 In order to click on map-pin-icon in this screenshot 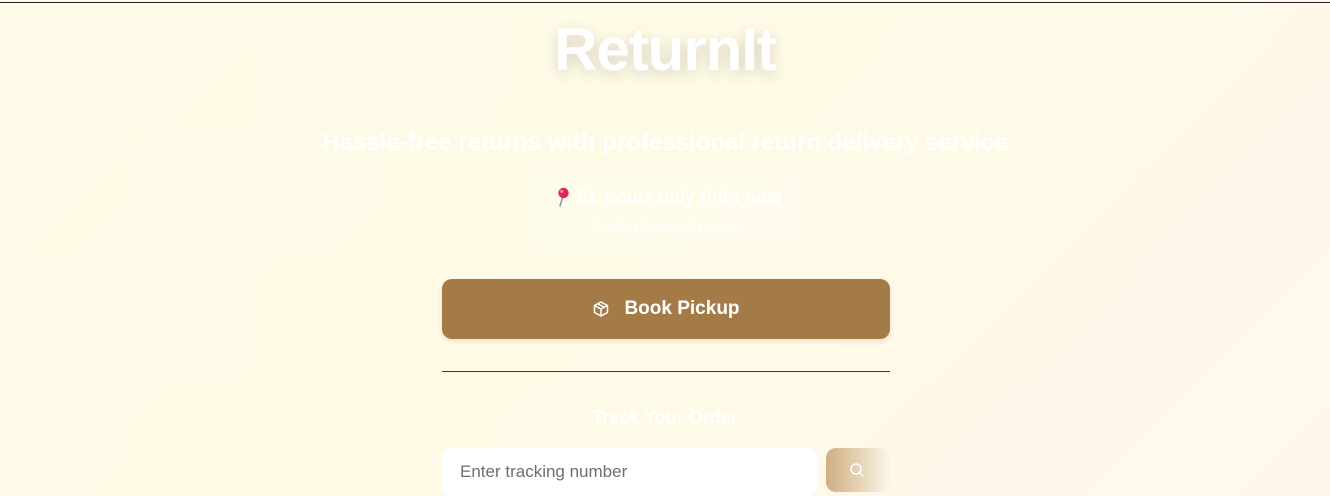, I will do `click(562, 197)`.